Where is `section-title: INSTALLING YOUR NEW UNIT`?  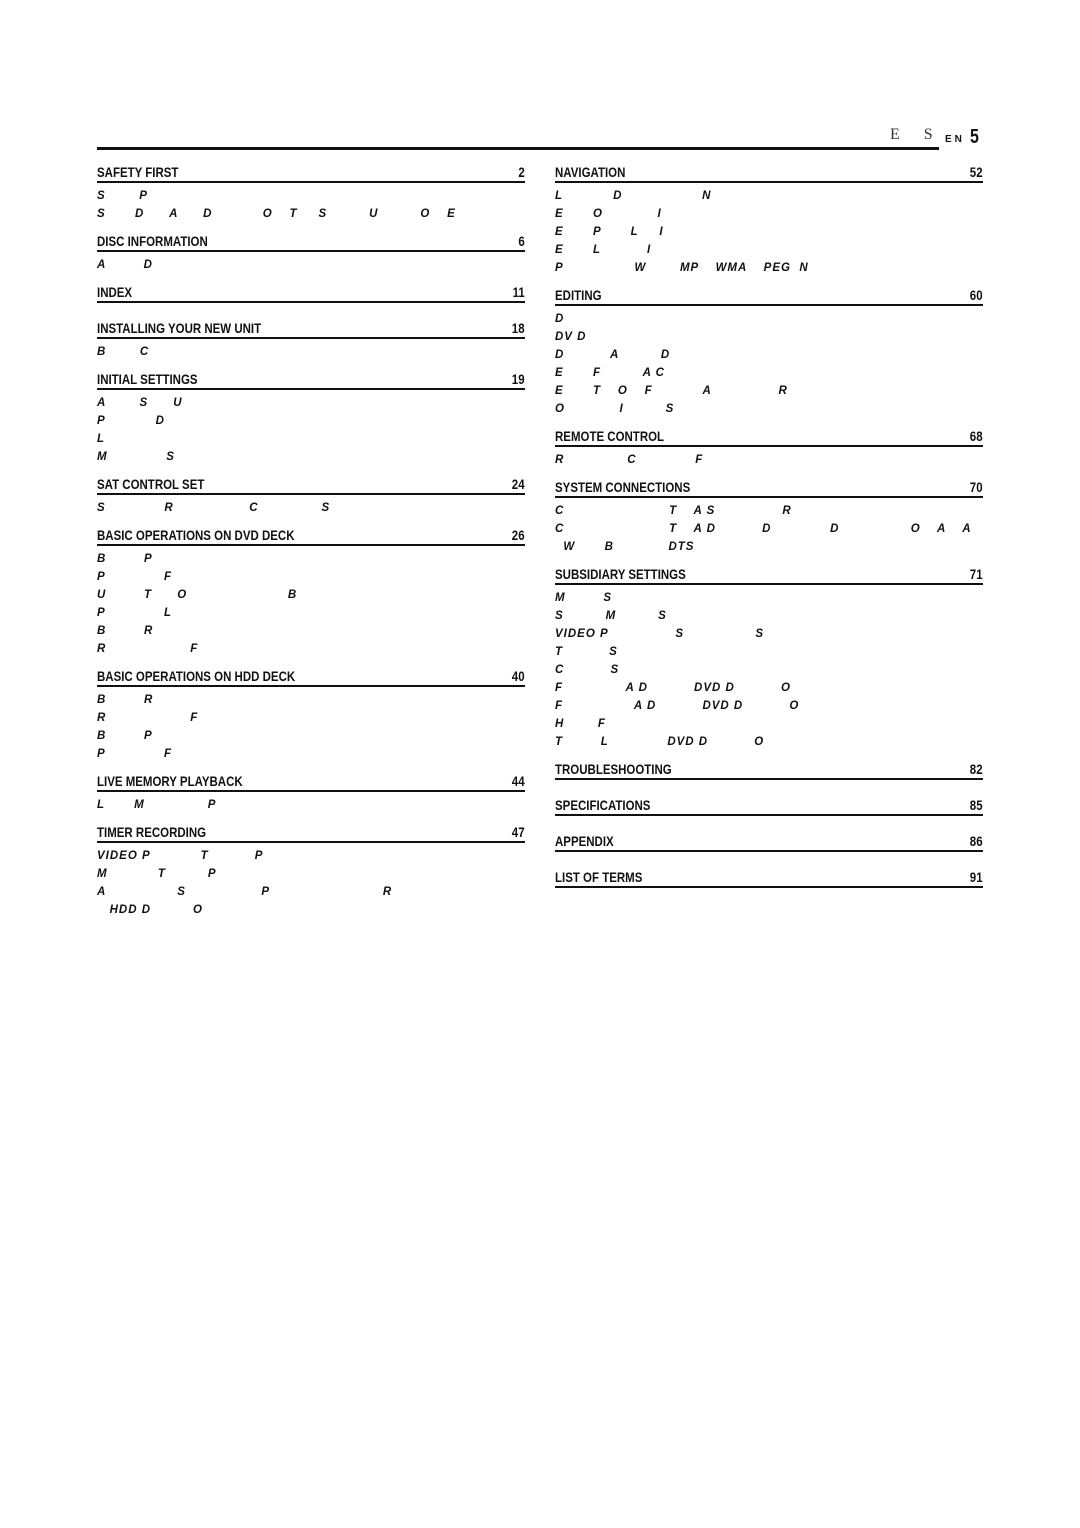 section-title: INSTALLING YOUR NEW UNIT is located at coordinates (179, 328).